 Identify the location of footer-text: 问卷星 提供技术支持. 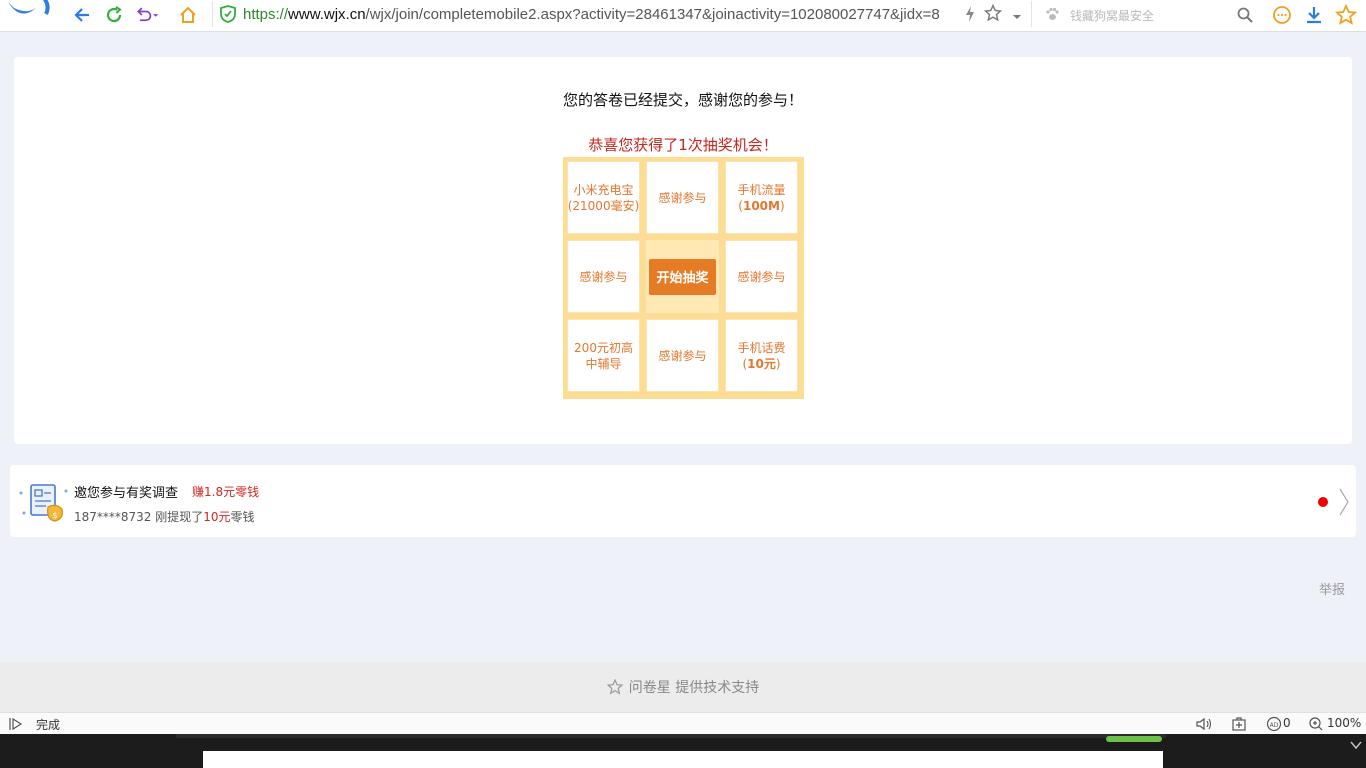
(694, 688).